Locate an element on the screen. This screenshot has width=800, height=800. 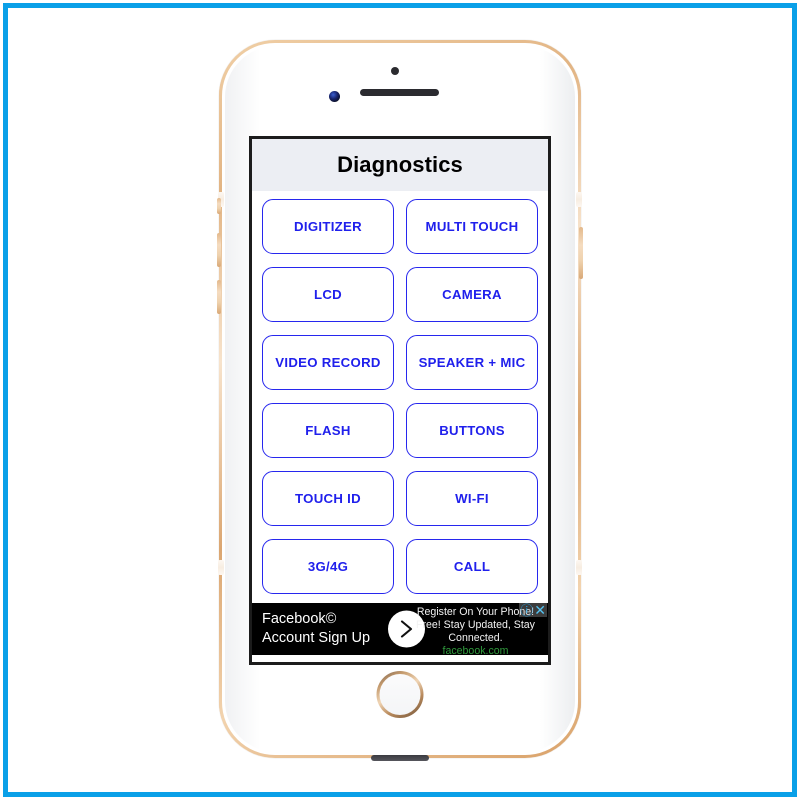
ad-headline-line2: Account Sign Up is located at coordinates (316, 638).